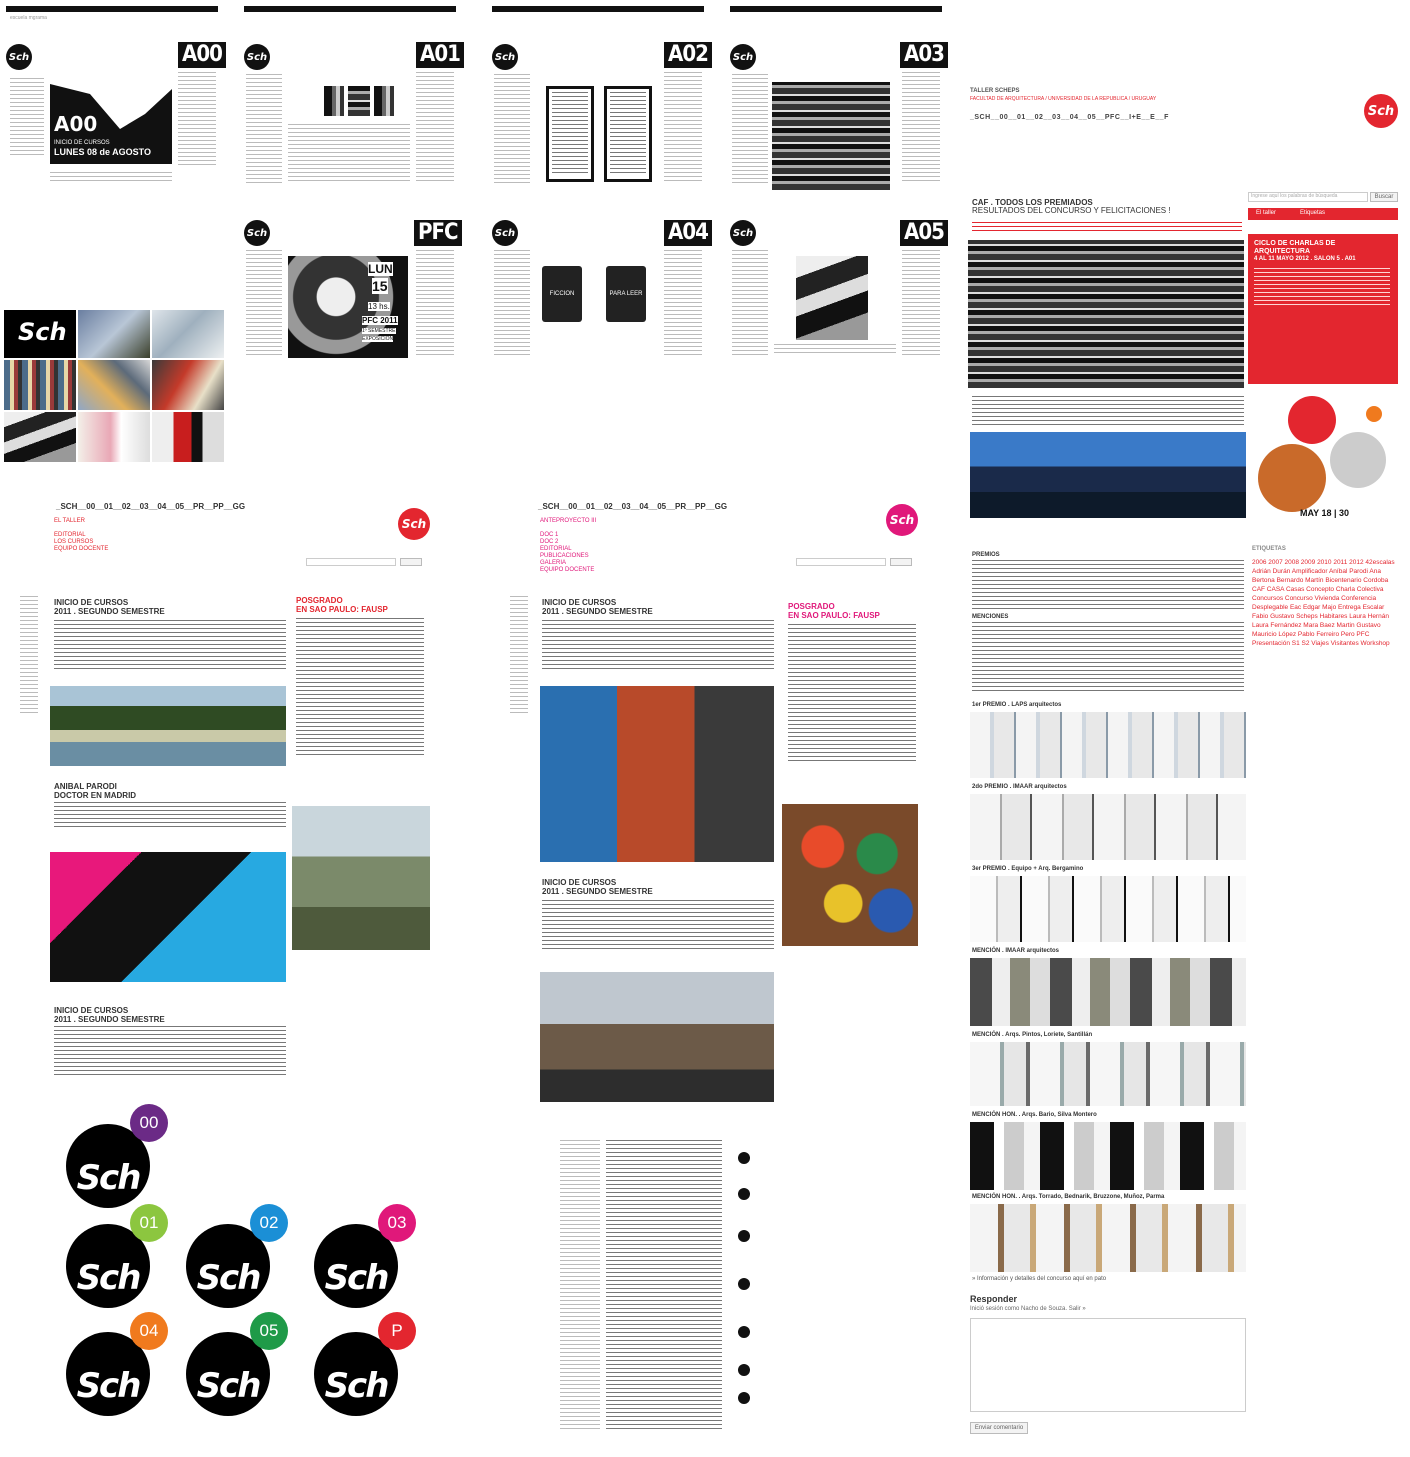 This screenshot has height=1457, width=1410. I want to click on share-sidebar, so click(29, 656).